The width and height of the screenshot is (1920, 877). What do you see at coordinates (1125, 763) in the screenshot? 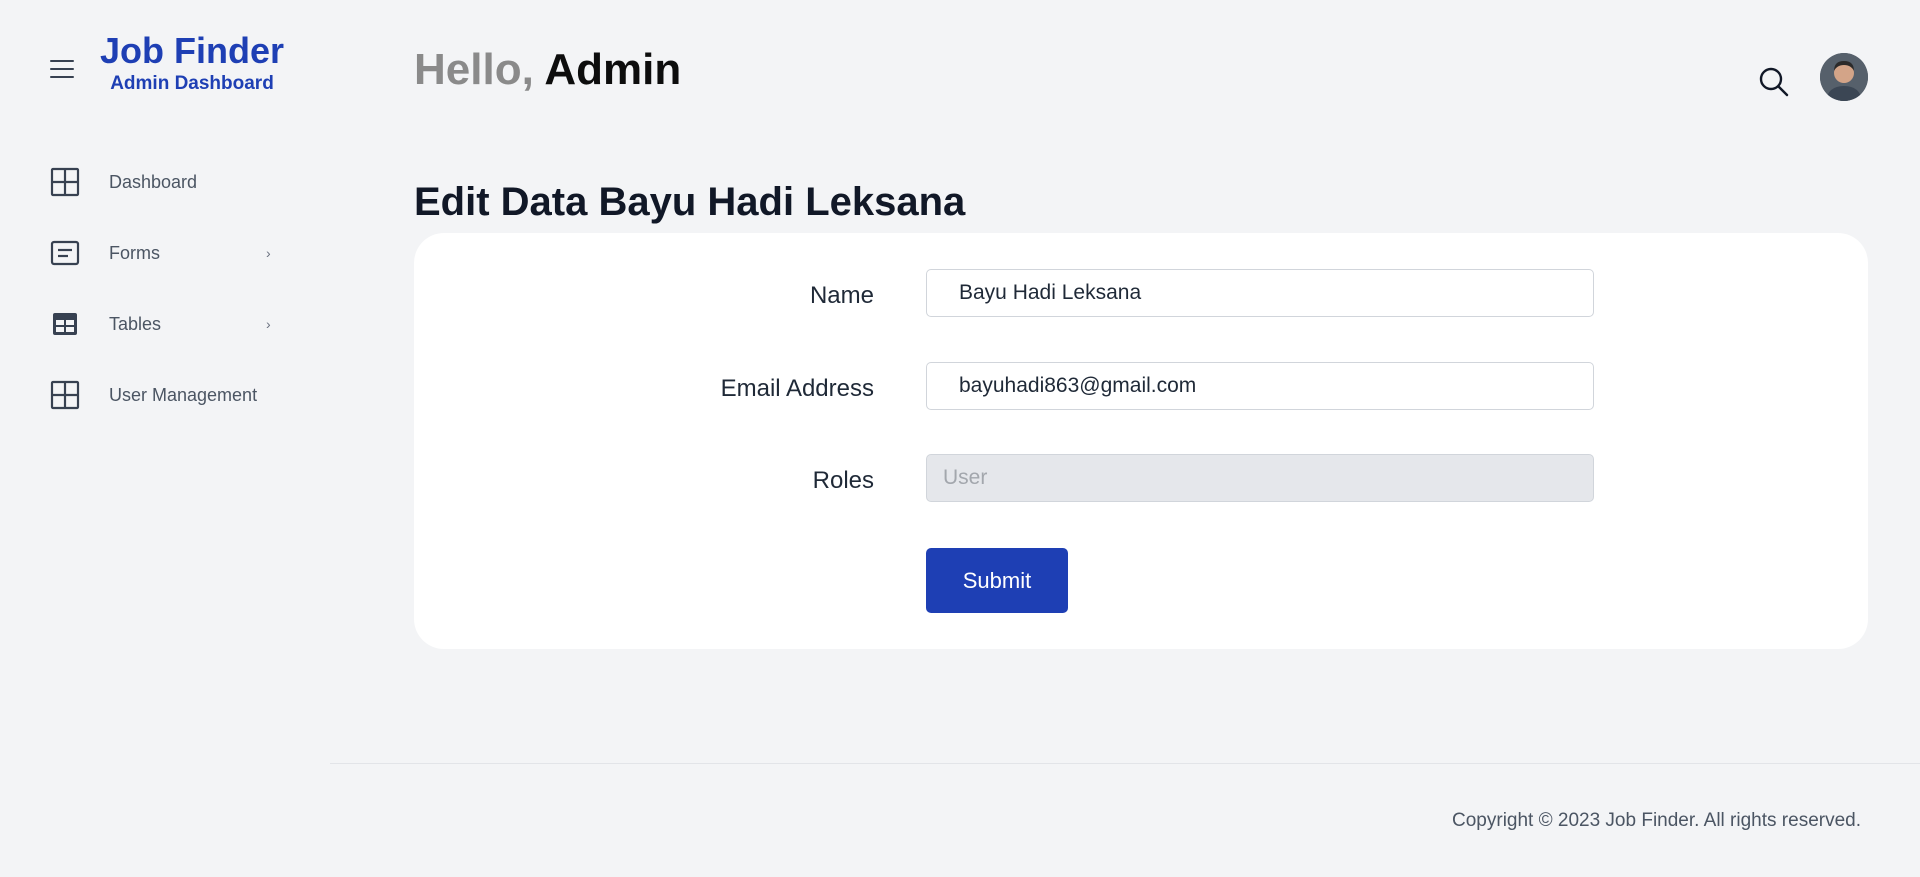
I see `footer-divider` at bounding box center [1125, 763].